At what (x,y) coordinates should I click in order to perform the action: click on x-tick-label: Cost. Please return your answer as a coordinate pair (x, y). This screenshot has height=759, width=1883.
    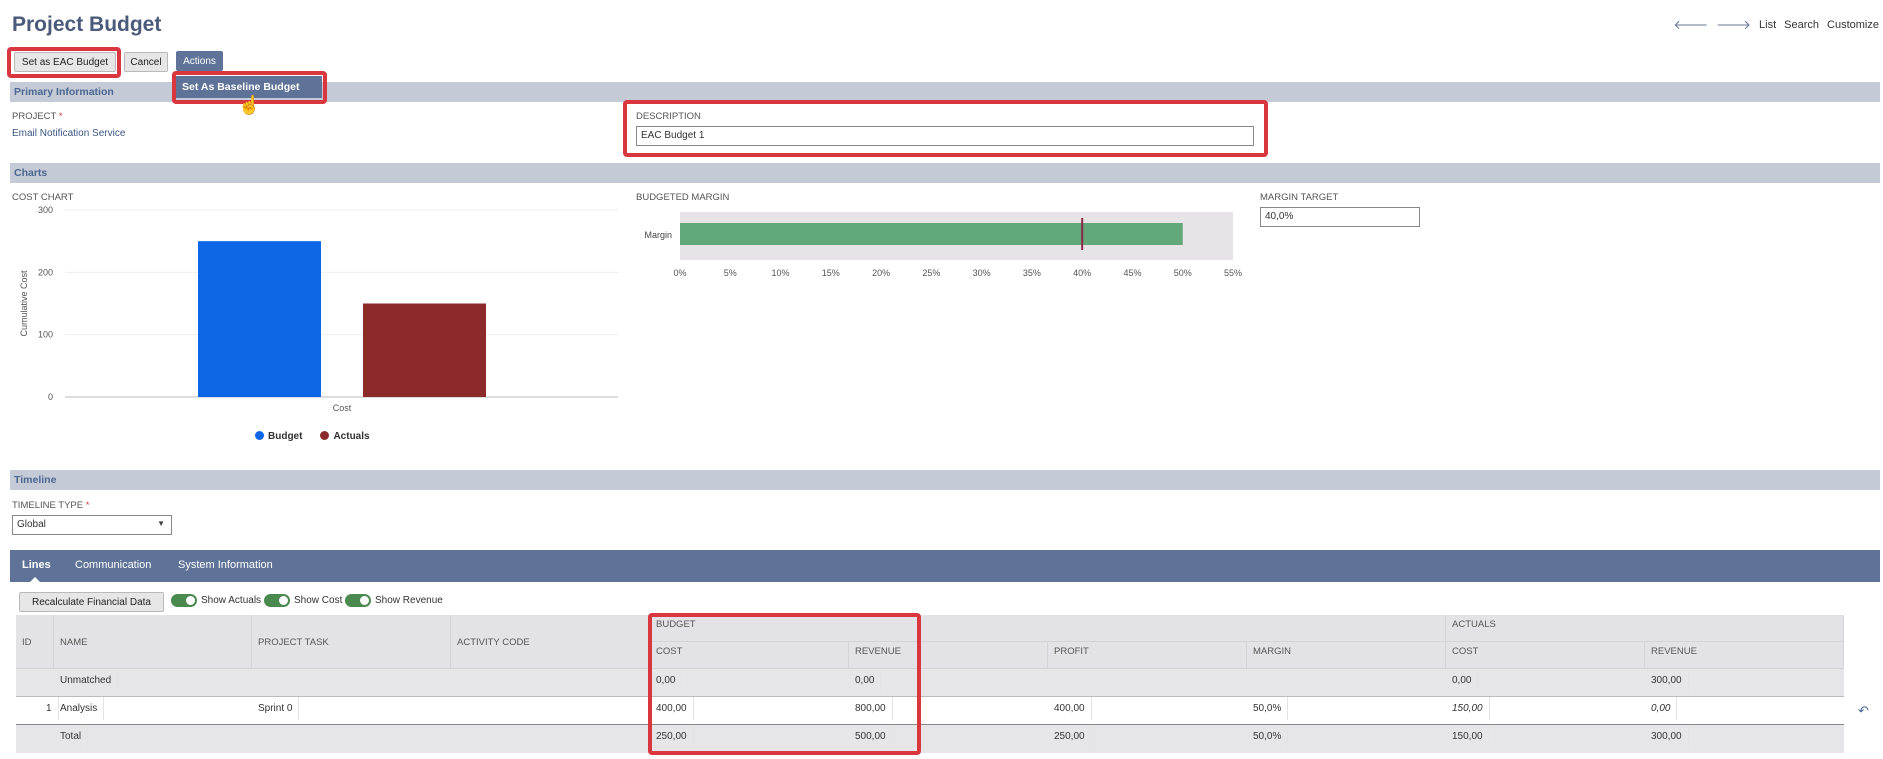
    Looking at the image, I should click on (342, 408).